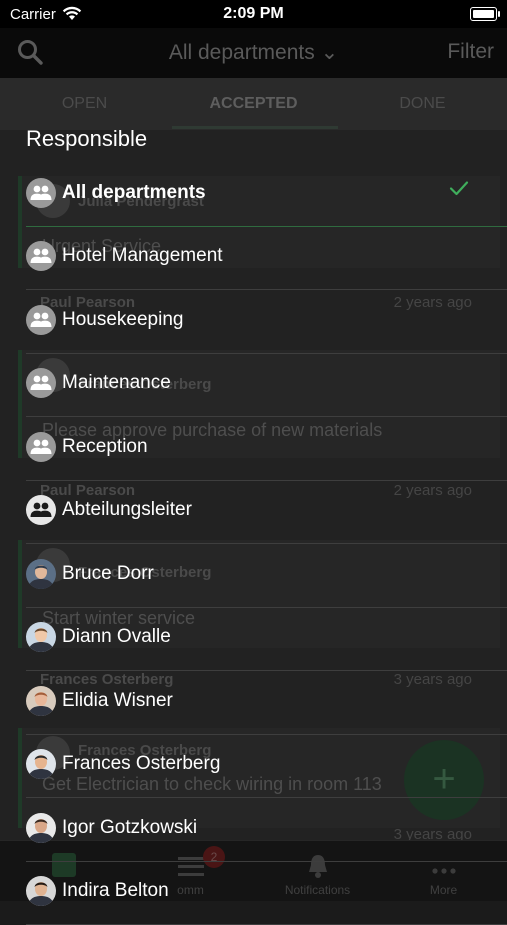 Image resolution: width=507 pixels, height=925 pixels. Describe the element at coordinates (108, 573) in the screenshot. I see `picker-item-label: Bruce Dorr` at that location.